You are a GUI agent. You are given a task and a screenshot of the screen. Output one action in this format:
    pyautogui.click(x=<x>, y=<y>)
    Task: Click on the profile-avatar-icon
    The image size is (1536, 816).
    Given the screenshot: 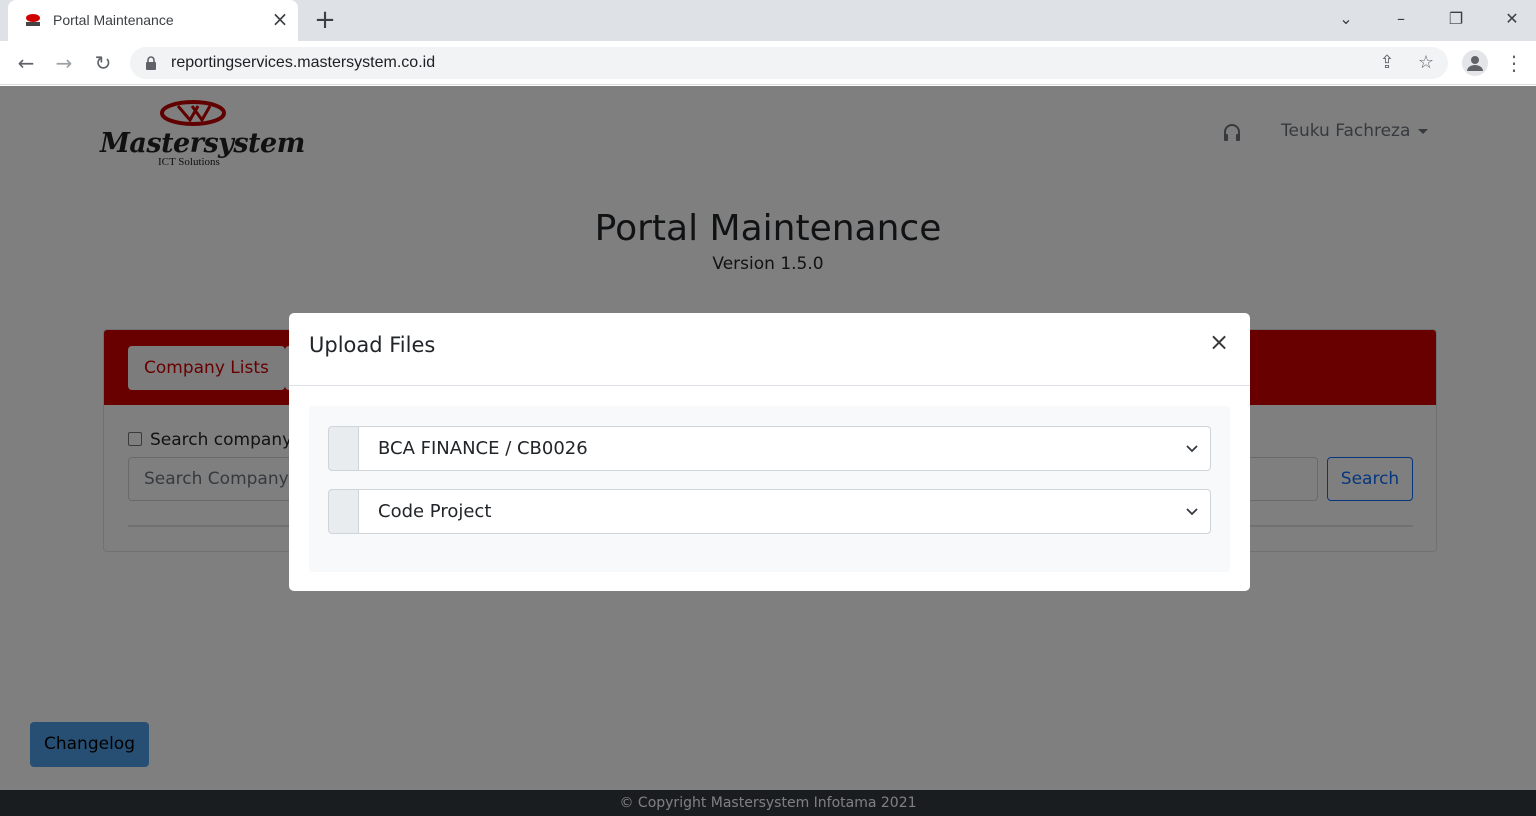 What is the action you would take?
    pyautogui.click(x=1475, y=63)
    